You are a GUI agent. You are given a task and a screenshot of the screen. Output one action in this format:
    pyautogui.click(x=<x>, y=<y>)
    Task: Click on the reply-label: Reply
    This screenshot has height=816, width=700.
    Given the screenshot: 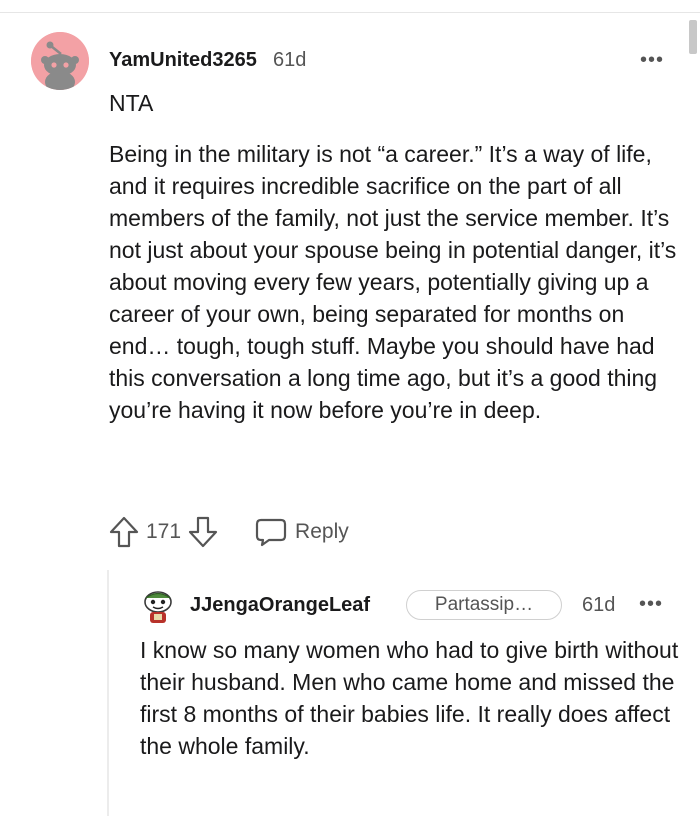 What is the action you would take?
    pyautogui.click(x=322, y=531)
    